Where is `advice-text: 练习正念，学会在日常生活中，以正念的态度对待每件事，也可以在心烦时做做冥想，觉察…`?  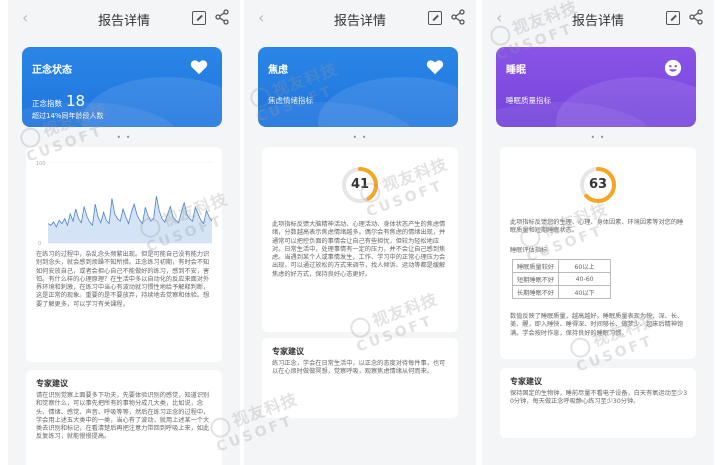
advice-text: 练习正念，学会在日常生活中，以正念的态度对待每件事，也可以在心烦时做做冥想，觉察… is located at coordinates (359, 368).